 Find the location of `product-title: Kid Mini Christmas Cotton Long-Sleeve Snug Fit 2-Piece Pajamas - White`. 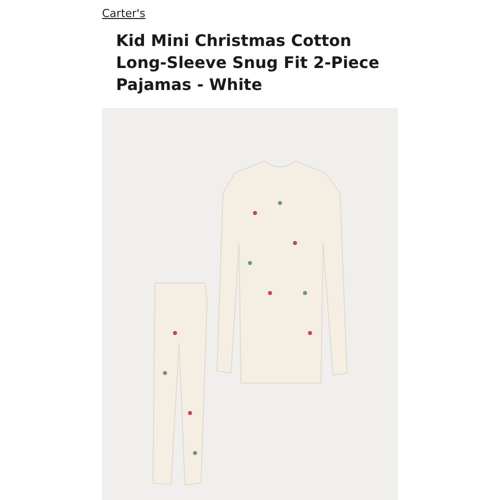

product-title: Kid Mini Christmas Cotton Long-Sleeve Snug Fit 2-Piece Pajamas - White is located at coordinates (248, 63).